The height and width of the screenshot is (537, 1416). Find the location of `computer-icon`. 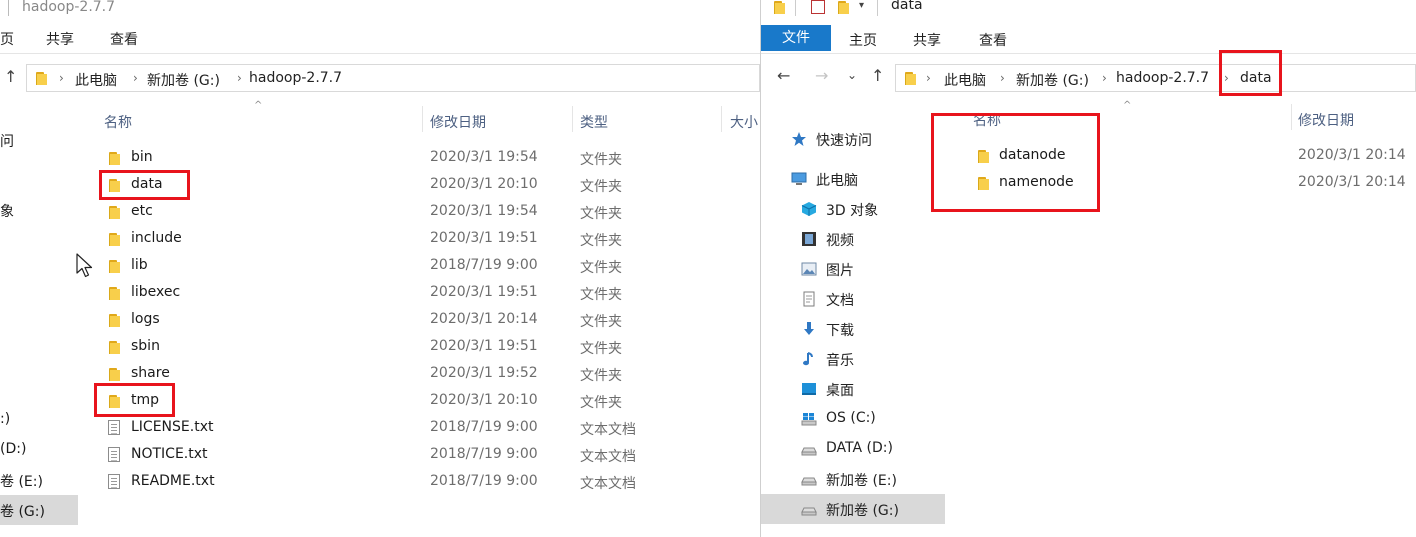

computer-icon is located at coordinates (799, 179).